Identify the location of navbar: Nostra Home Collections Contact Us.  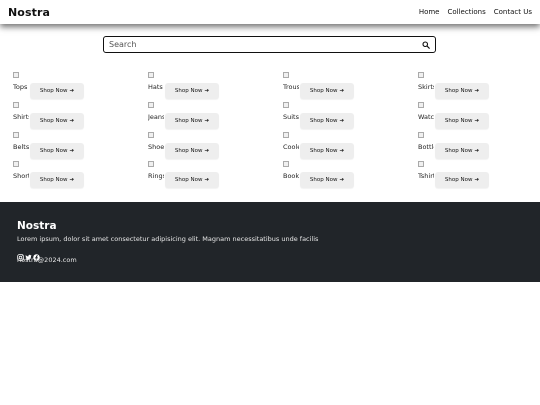
(270, 12).